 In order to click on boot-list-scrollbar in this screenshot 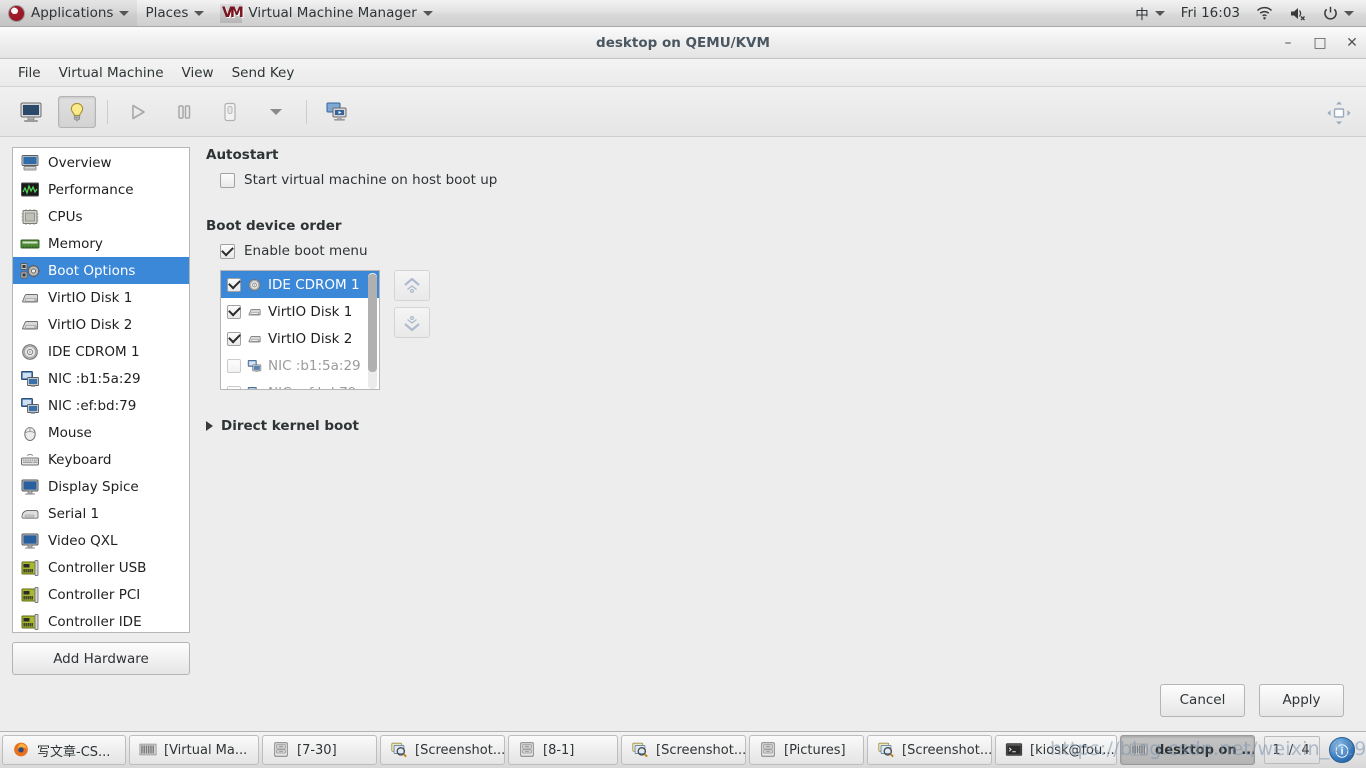, I will do `click(372, 331)`.